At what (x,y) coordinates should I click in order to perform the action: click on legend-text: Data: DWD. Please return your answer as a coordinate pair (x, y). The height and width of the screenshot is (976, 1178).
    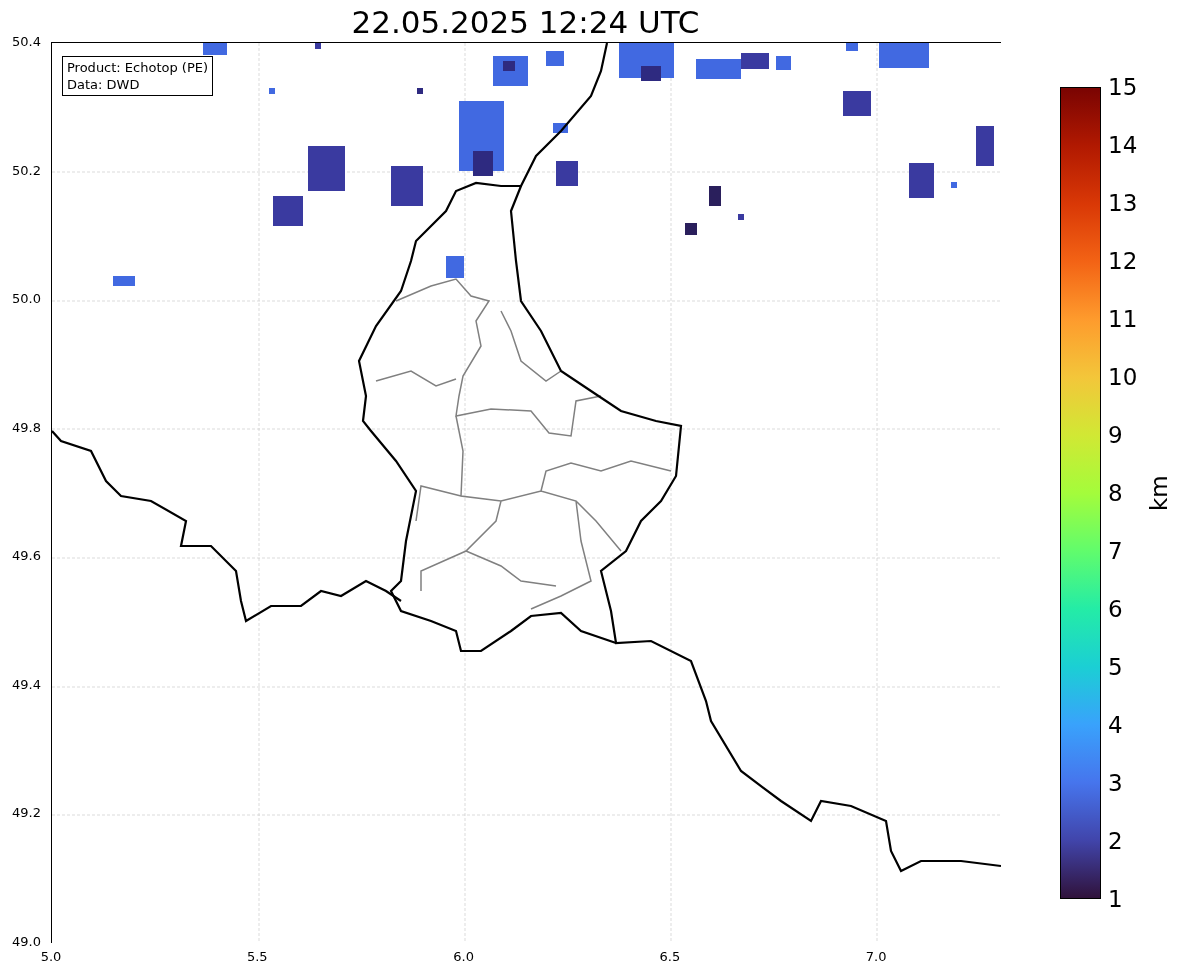
    Looking at the image, I should click on (104, 84).